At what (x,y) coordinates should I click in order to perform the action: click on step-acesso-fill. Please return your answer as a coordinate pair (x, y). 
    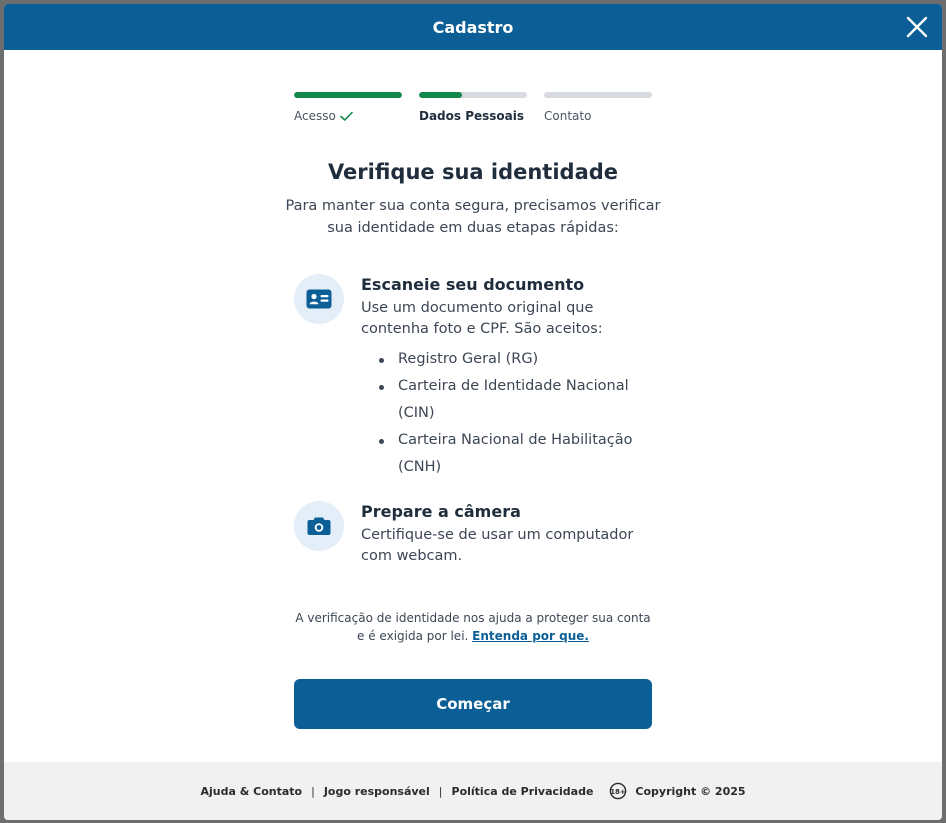
    Looking at the image, I should click on (348, 95).